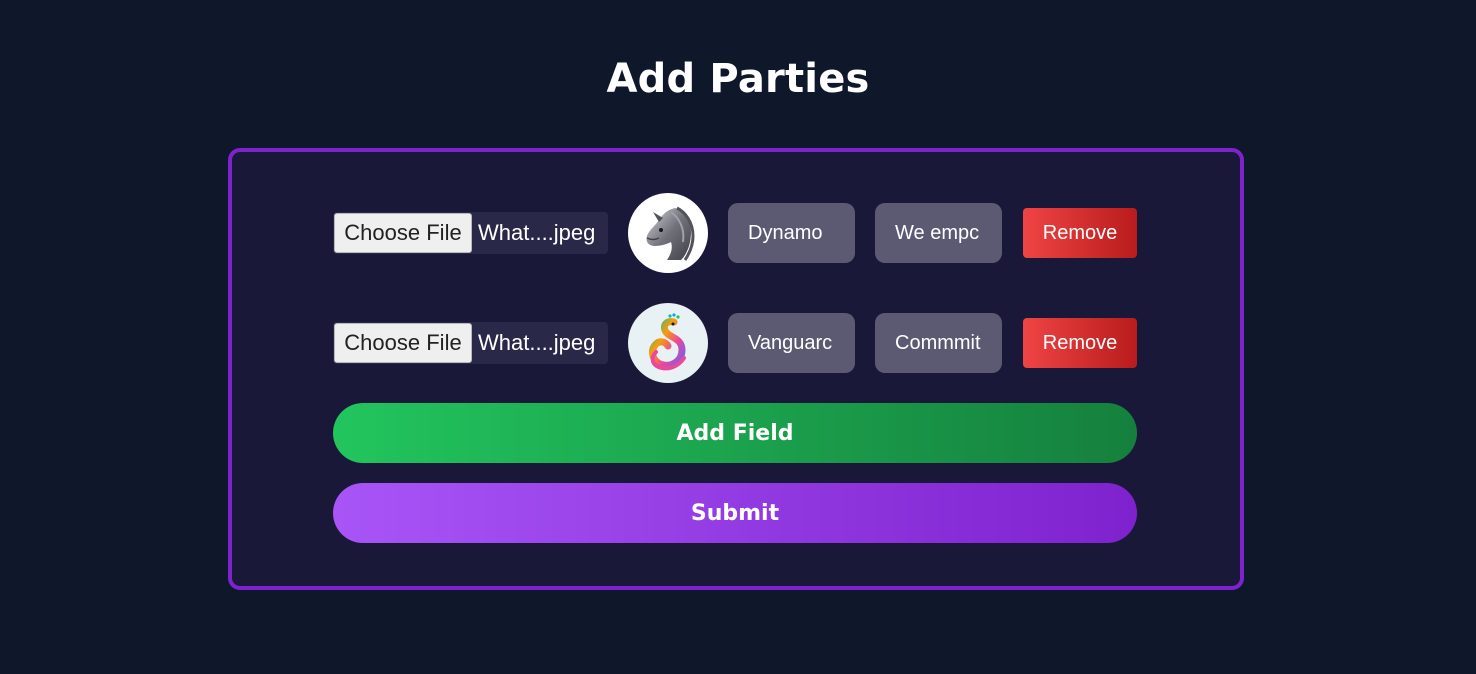  I want to click on party-name-field: Dynamo, so click(791, 233).